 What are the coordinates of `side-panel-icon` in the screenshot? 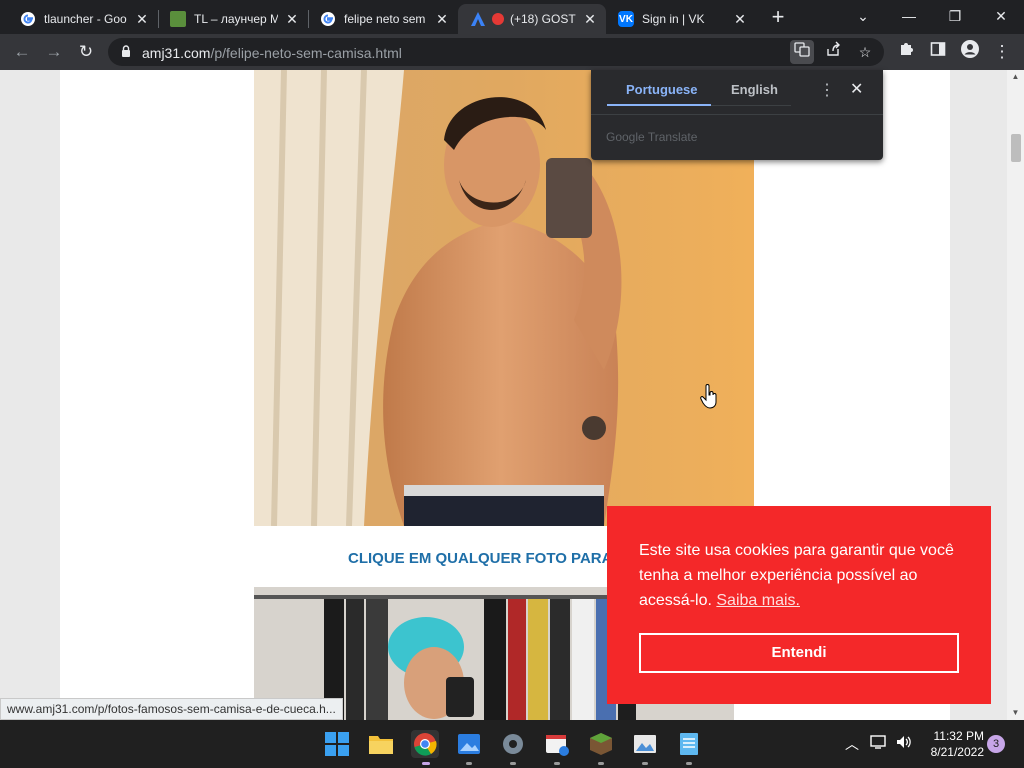 It's located at (938, 52).